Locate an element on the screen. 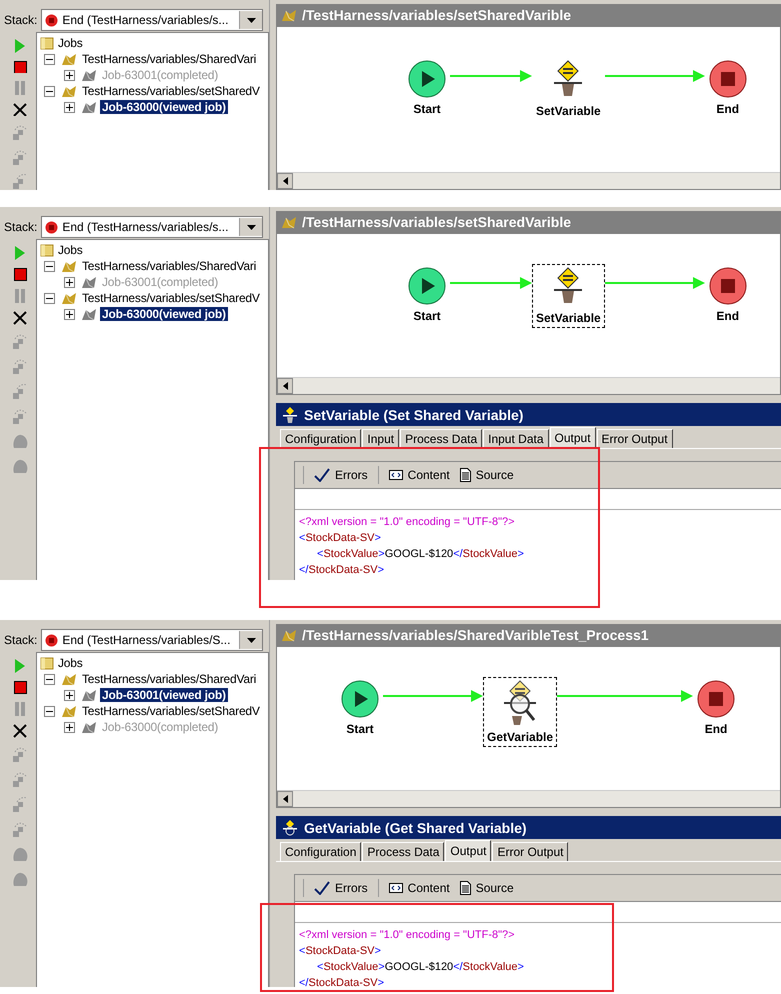 This screenshot has height=994, width=781. tab: Input is located at coordinates (381, 438).